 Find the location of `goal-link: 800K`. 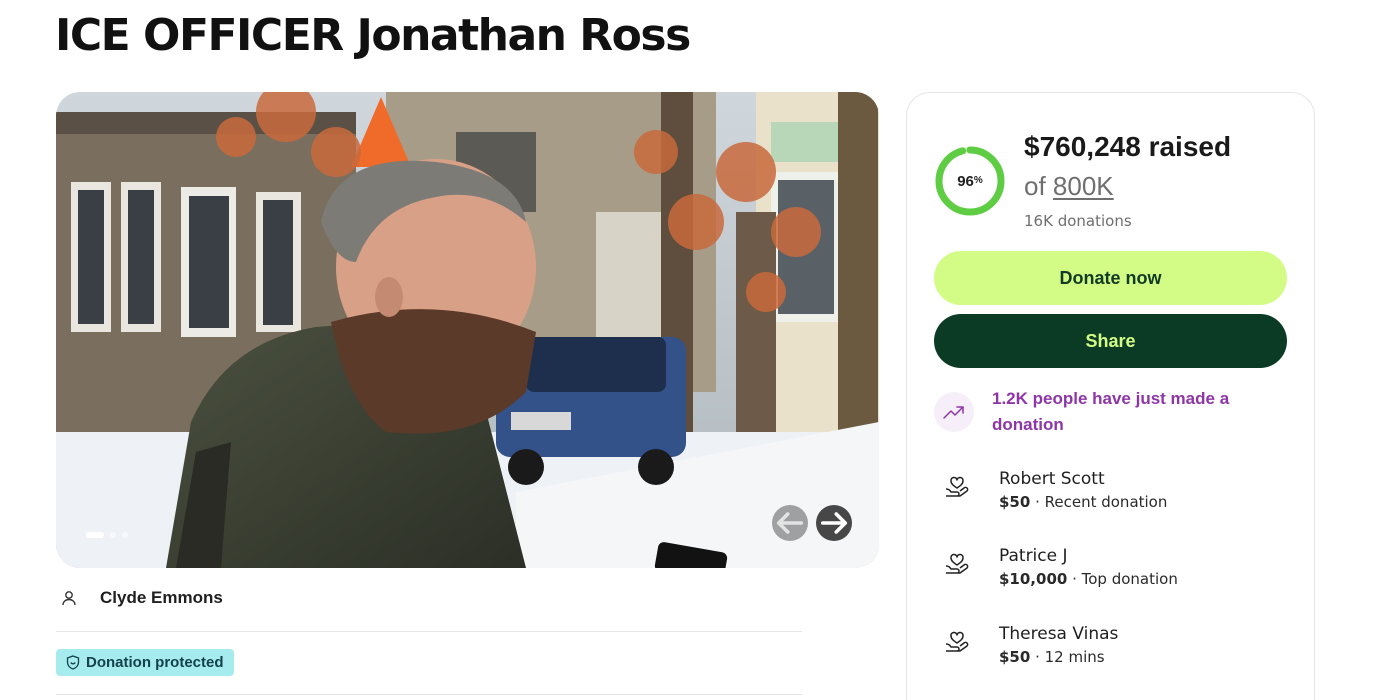

goal-link: 800K is located at coordinates (1083, 186).